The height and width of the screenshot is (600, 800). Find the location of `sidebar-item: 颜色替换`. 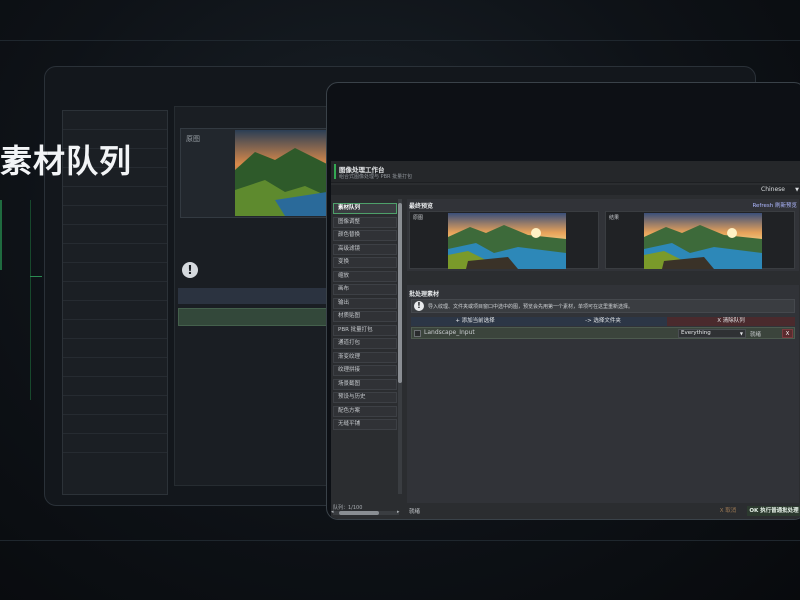

sidebar-item: 颜色替换 is located at coordinates (365, 235).